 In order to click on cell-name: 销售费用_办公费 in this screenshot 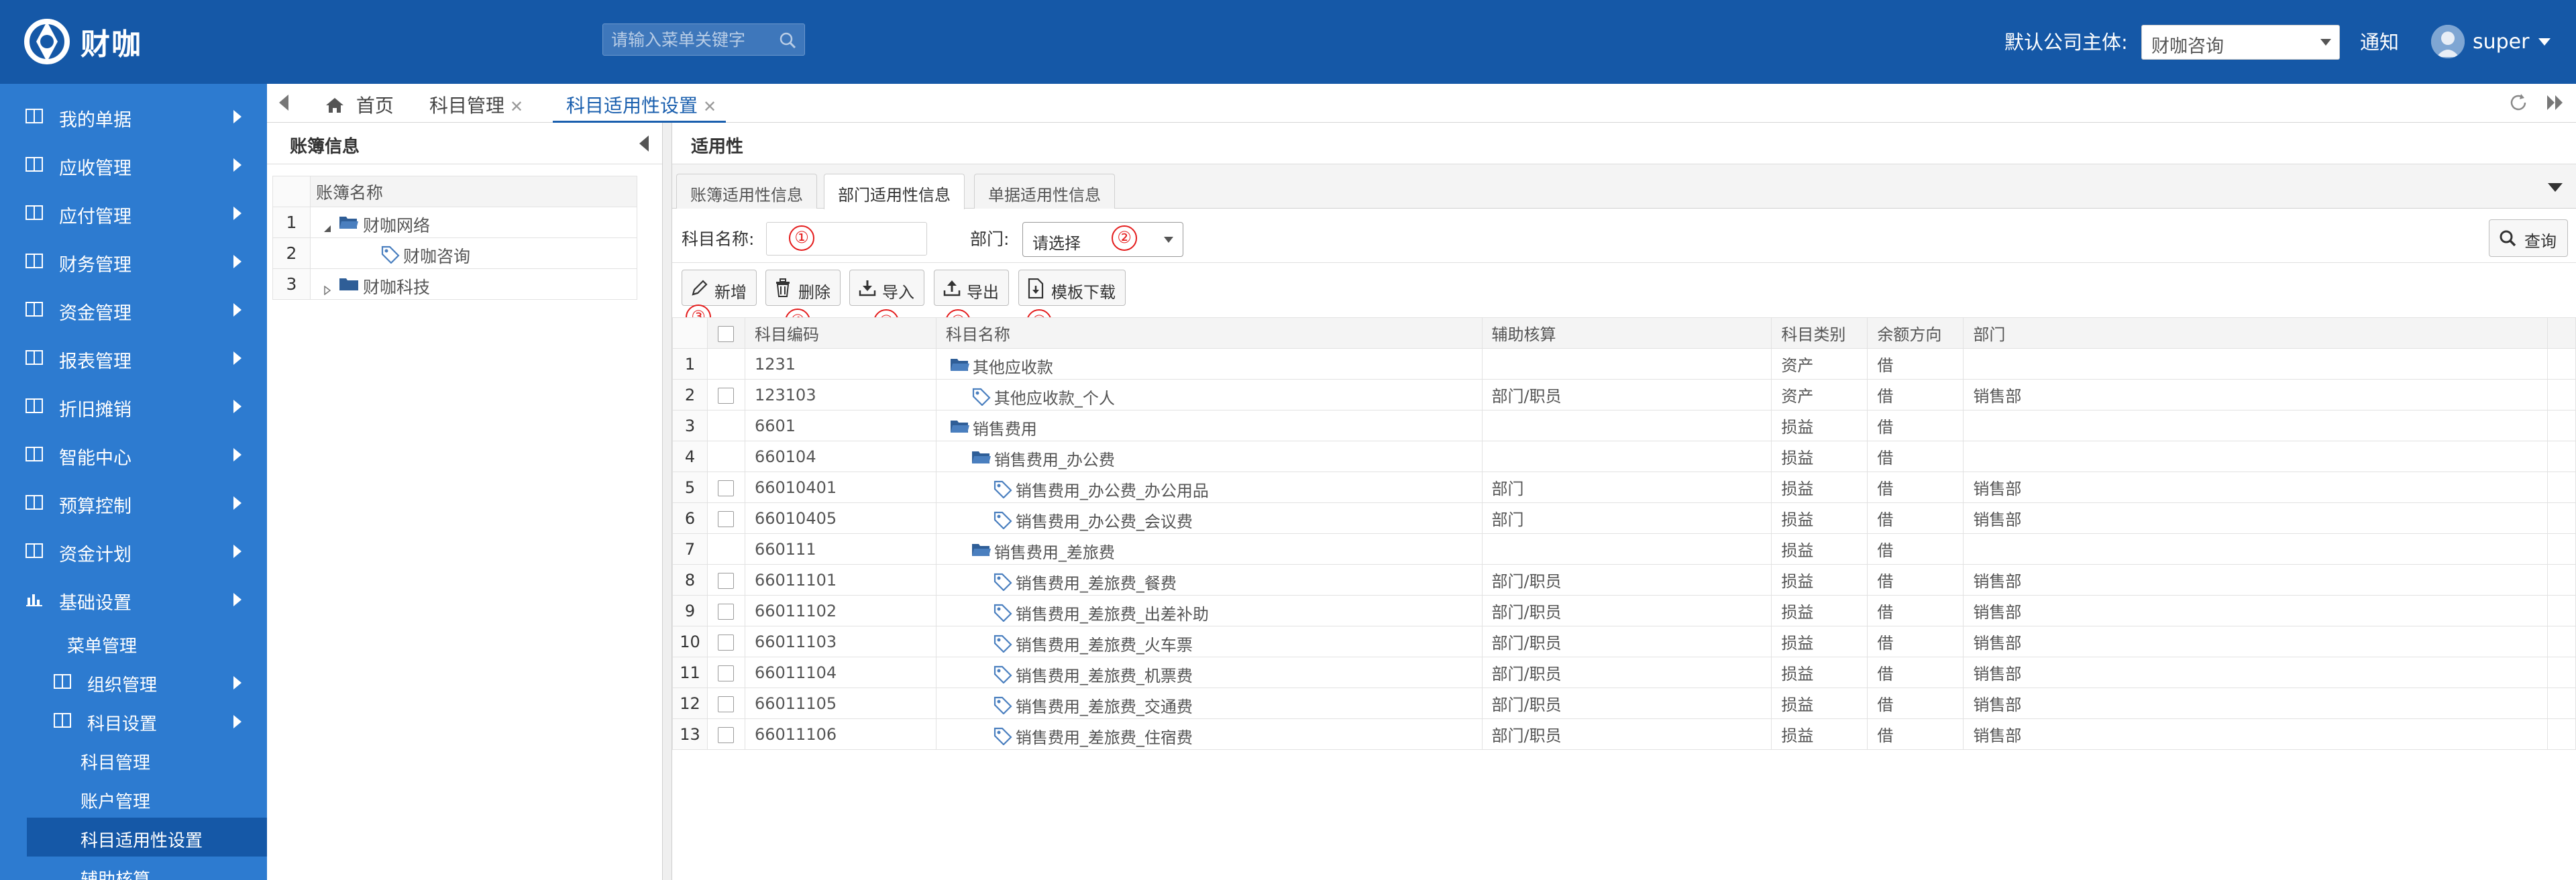, I will do `click(1209, 457)`.